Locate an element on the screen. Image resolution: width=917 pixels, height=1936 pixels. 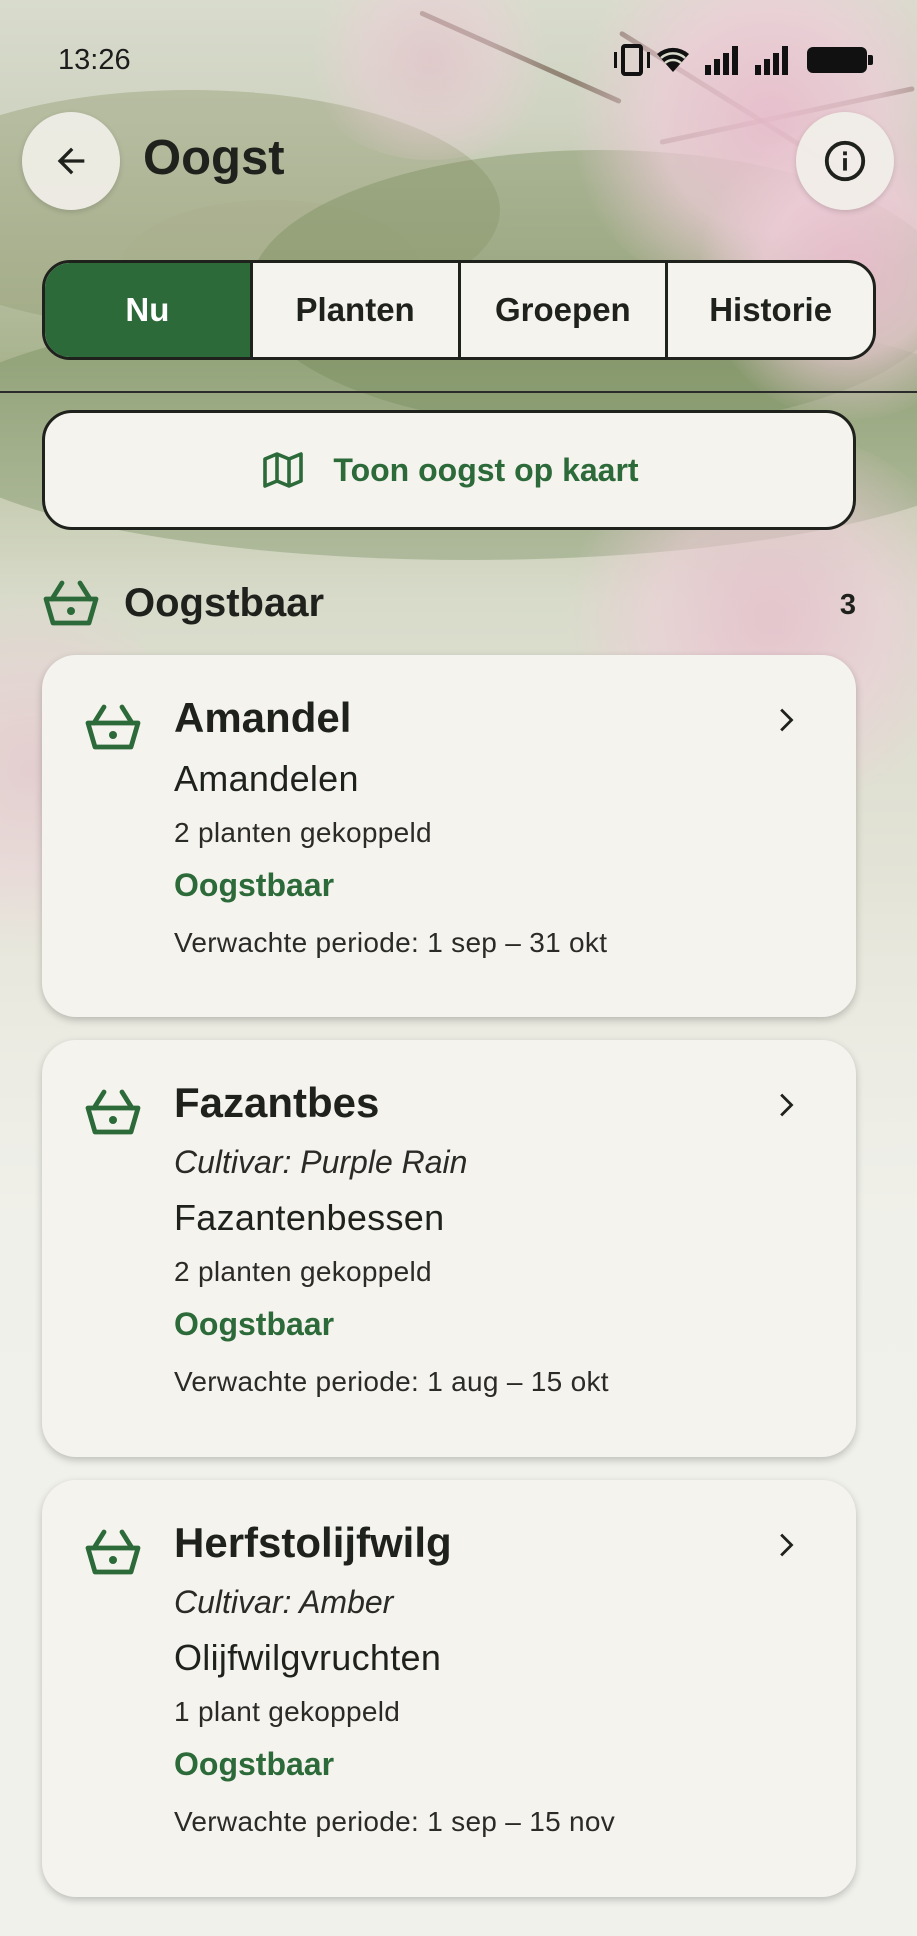
card-plant-count: 1 plant gekoppeld is located at coordinates (287, 1711).